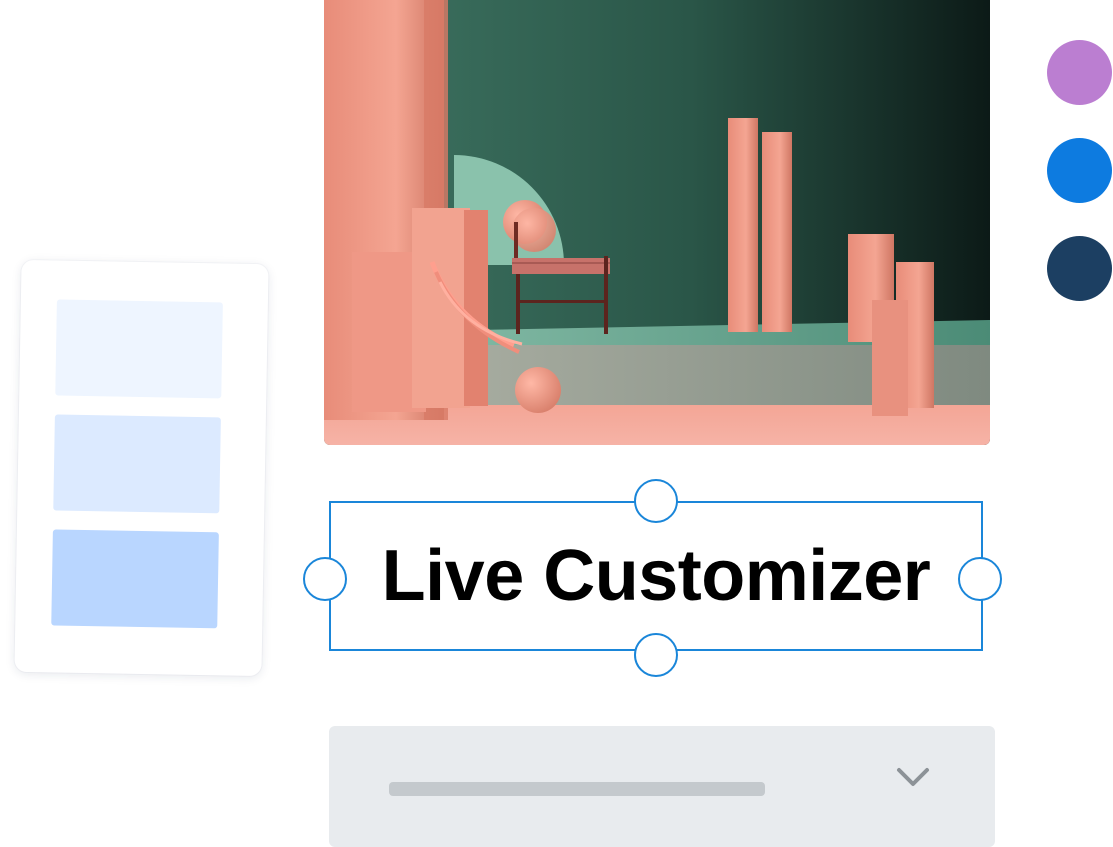 This screenshot has width=1113, height=847. Describe the element at coordinates (577, 789) in the screenshot. I see `dropdown-placeholder-bar` at that location.